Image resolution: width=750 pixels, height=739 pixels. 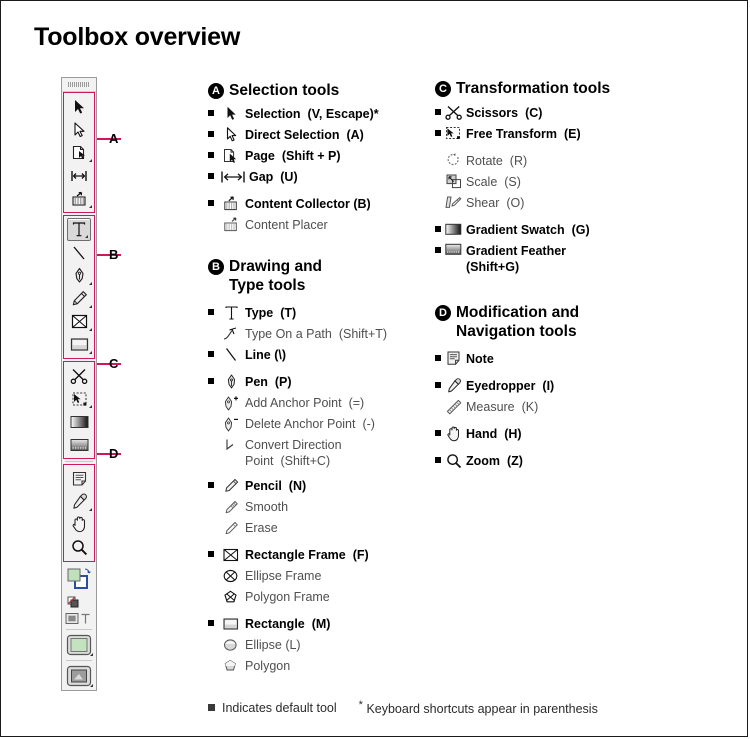 I want to click on eyedropper-tool-button, so click(x=79, y=501).